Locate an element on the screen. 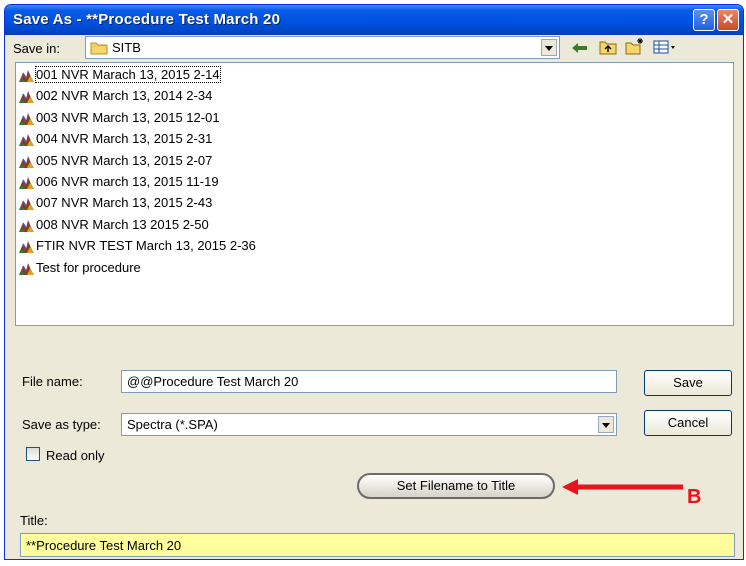 This screenshot has width=746, height=566. folder-icon is located at coordinates (99, 48).